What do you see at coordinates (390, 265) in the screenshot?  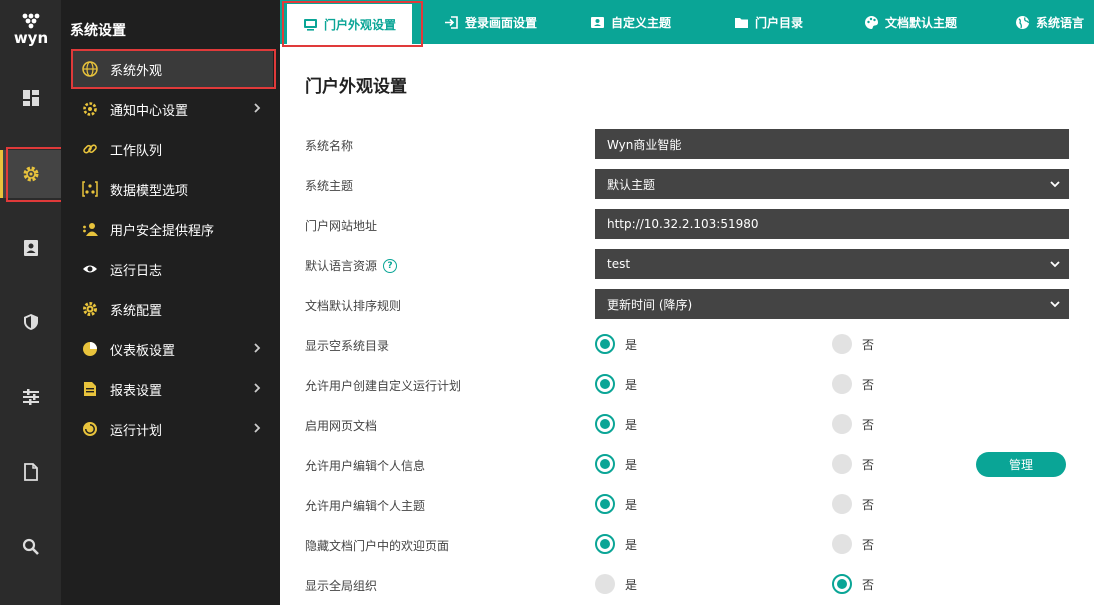 I see `help-icon: ?` at bounding box center [390, 265].